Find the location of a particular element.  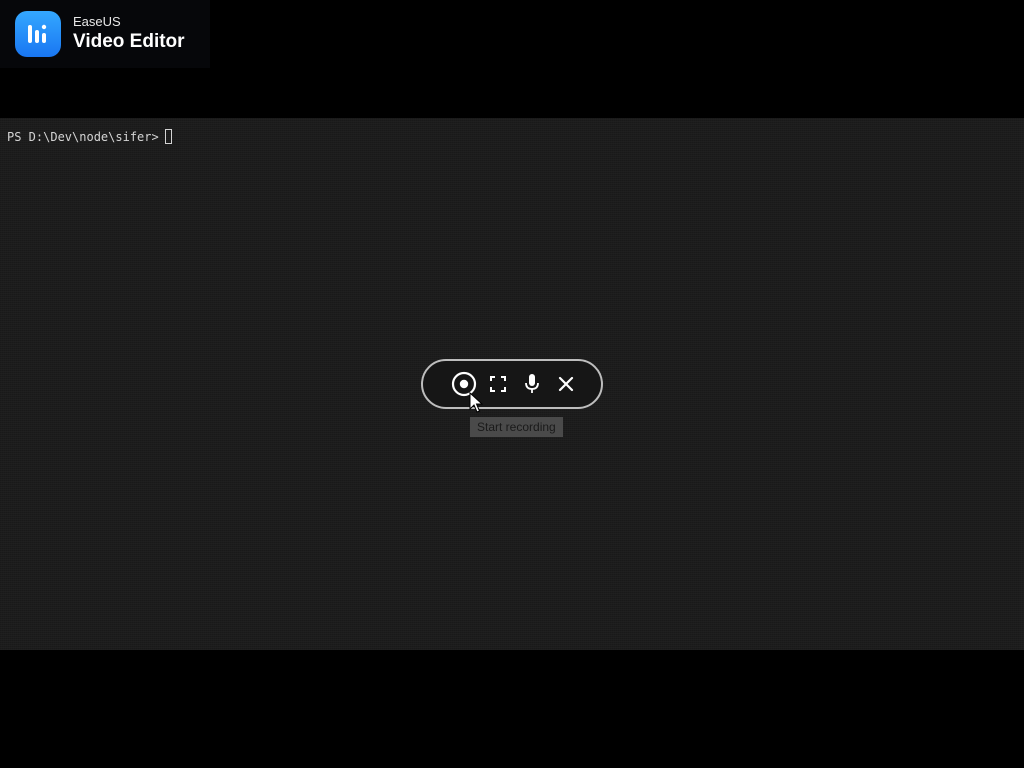

recording-toolbar is located at coordinates (512, 384).